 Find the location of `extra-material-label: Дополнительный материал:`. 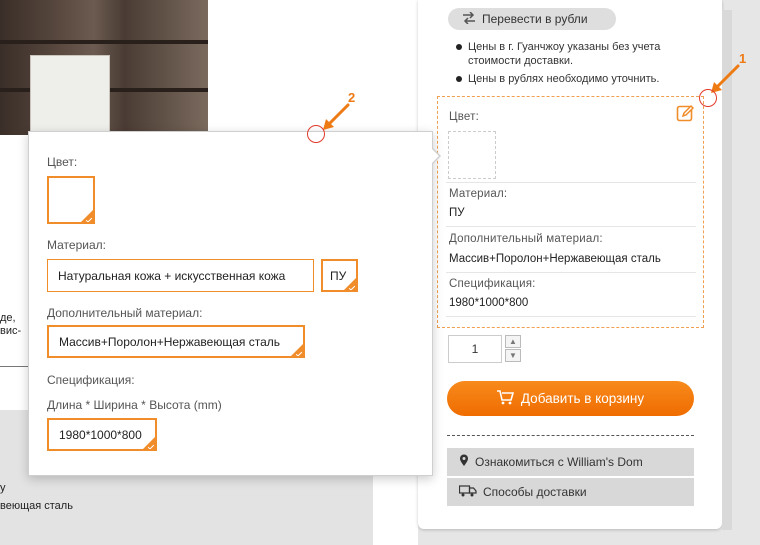

extra-material-label: Дополнительный материал: is located at coordinates (526, 239).